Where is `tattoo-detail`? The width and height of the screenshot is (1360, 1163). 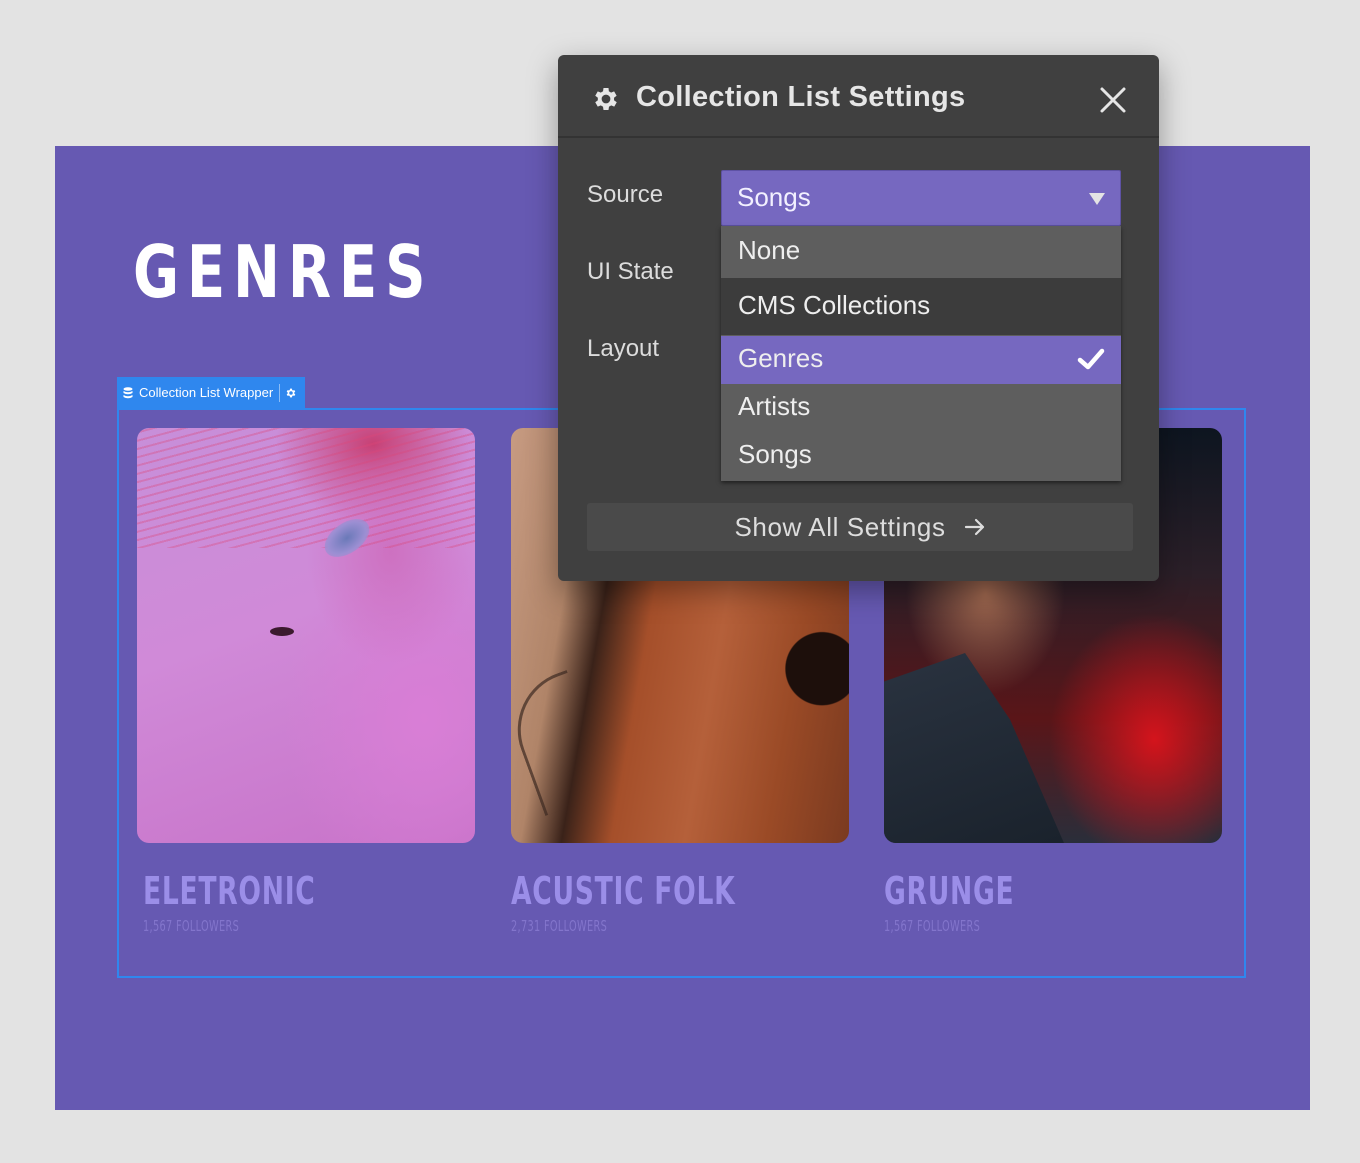
tattoo-detail is located at coordinates (561, 743).